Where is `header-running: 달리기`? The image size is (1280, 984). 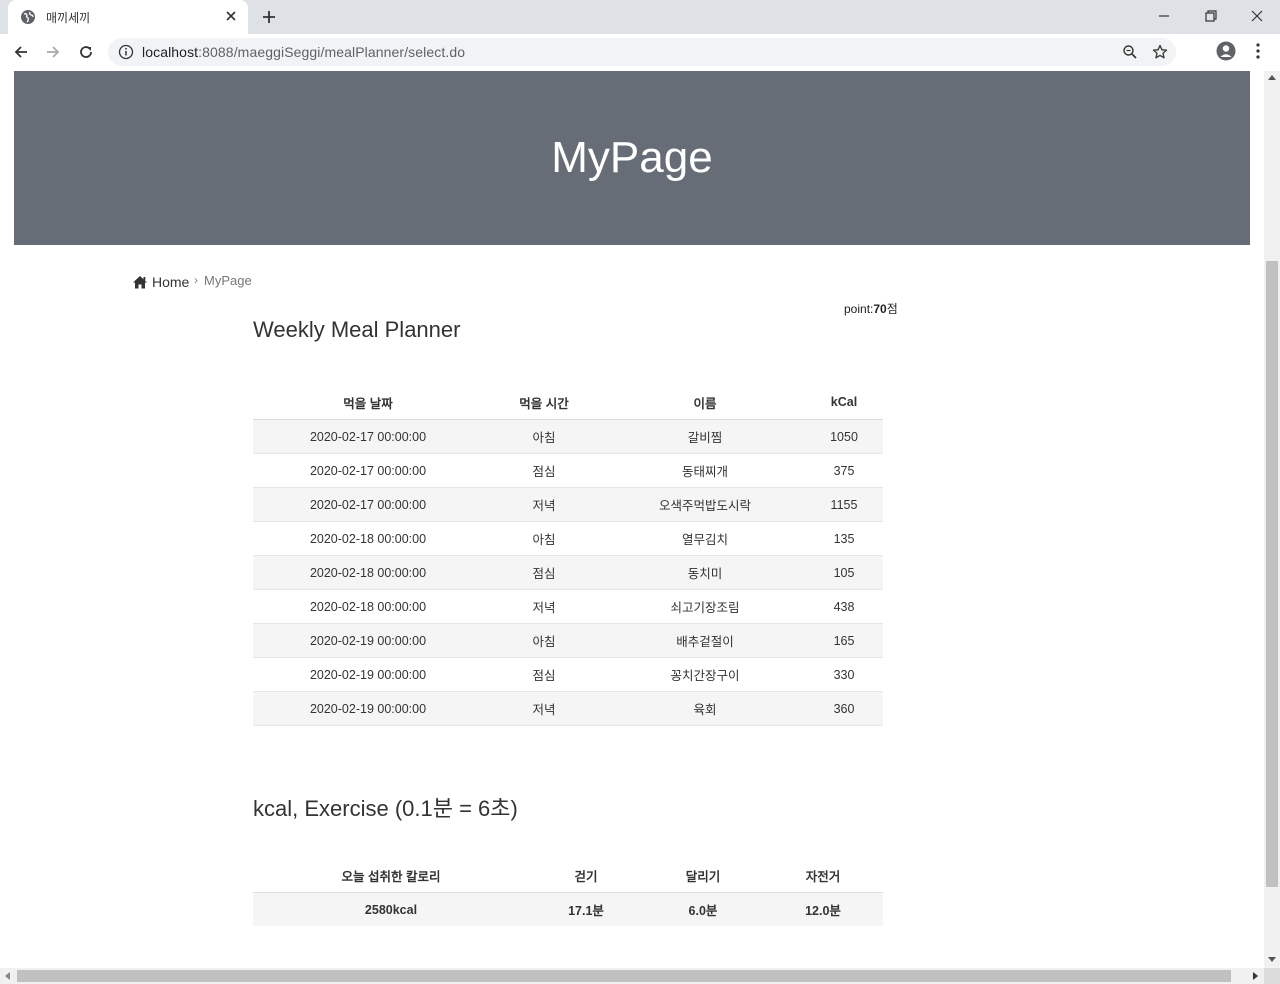
header-running: 달리기 is located at coordinates (703, 875).